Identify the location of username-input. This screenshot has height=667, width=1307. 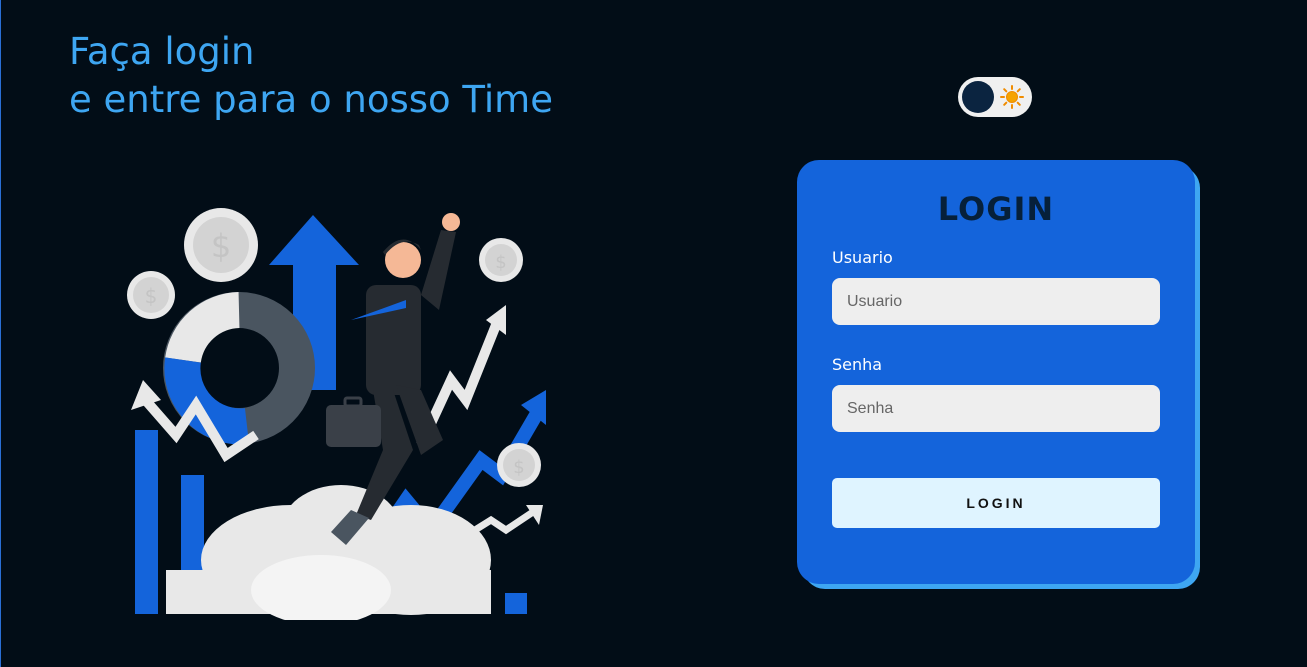
(996, 301).